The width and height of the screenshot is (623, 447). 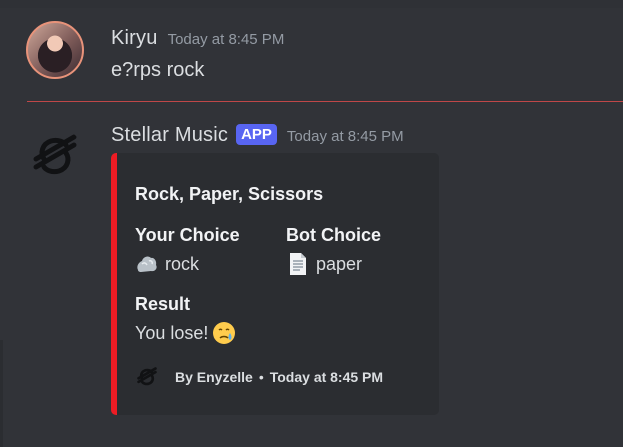 I want to click on username: Kiryu, so click(x=134, y=38).